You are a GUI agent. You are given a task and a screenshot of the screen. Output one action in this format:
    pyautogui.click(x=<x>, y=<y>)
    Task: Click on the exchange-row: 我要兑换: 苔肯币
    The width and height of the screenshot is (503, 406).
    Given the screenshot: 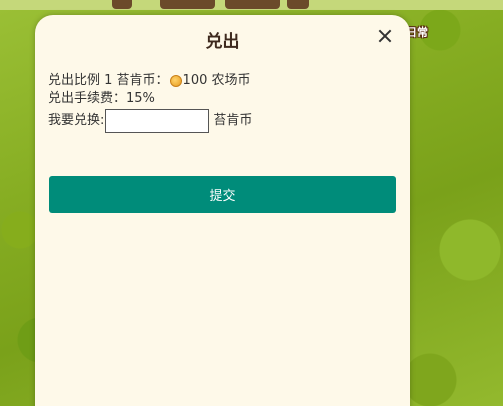 What is the action you would take?
    pyautogui.click(x=150, y=121)
    